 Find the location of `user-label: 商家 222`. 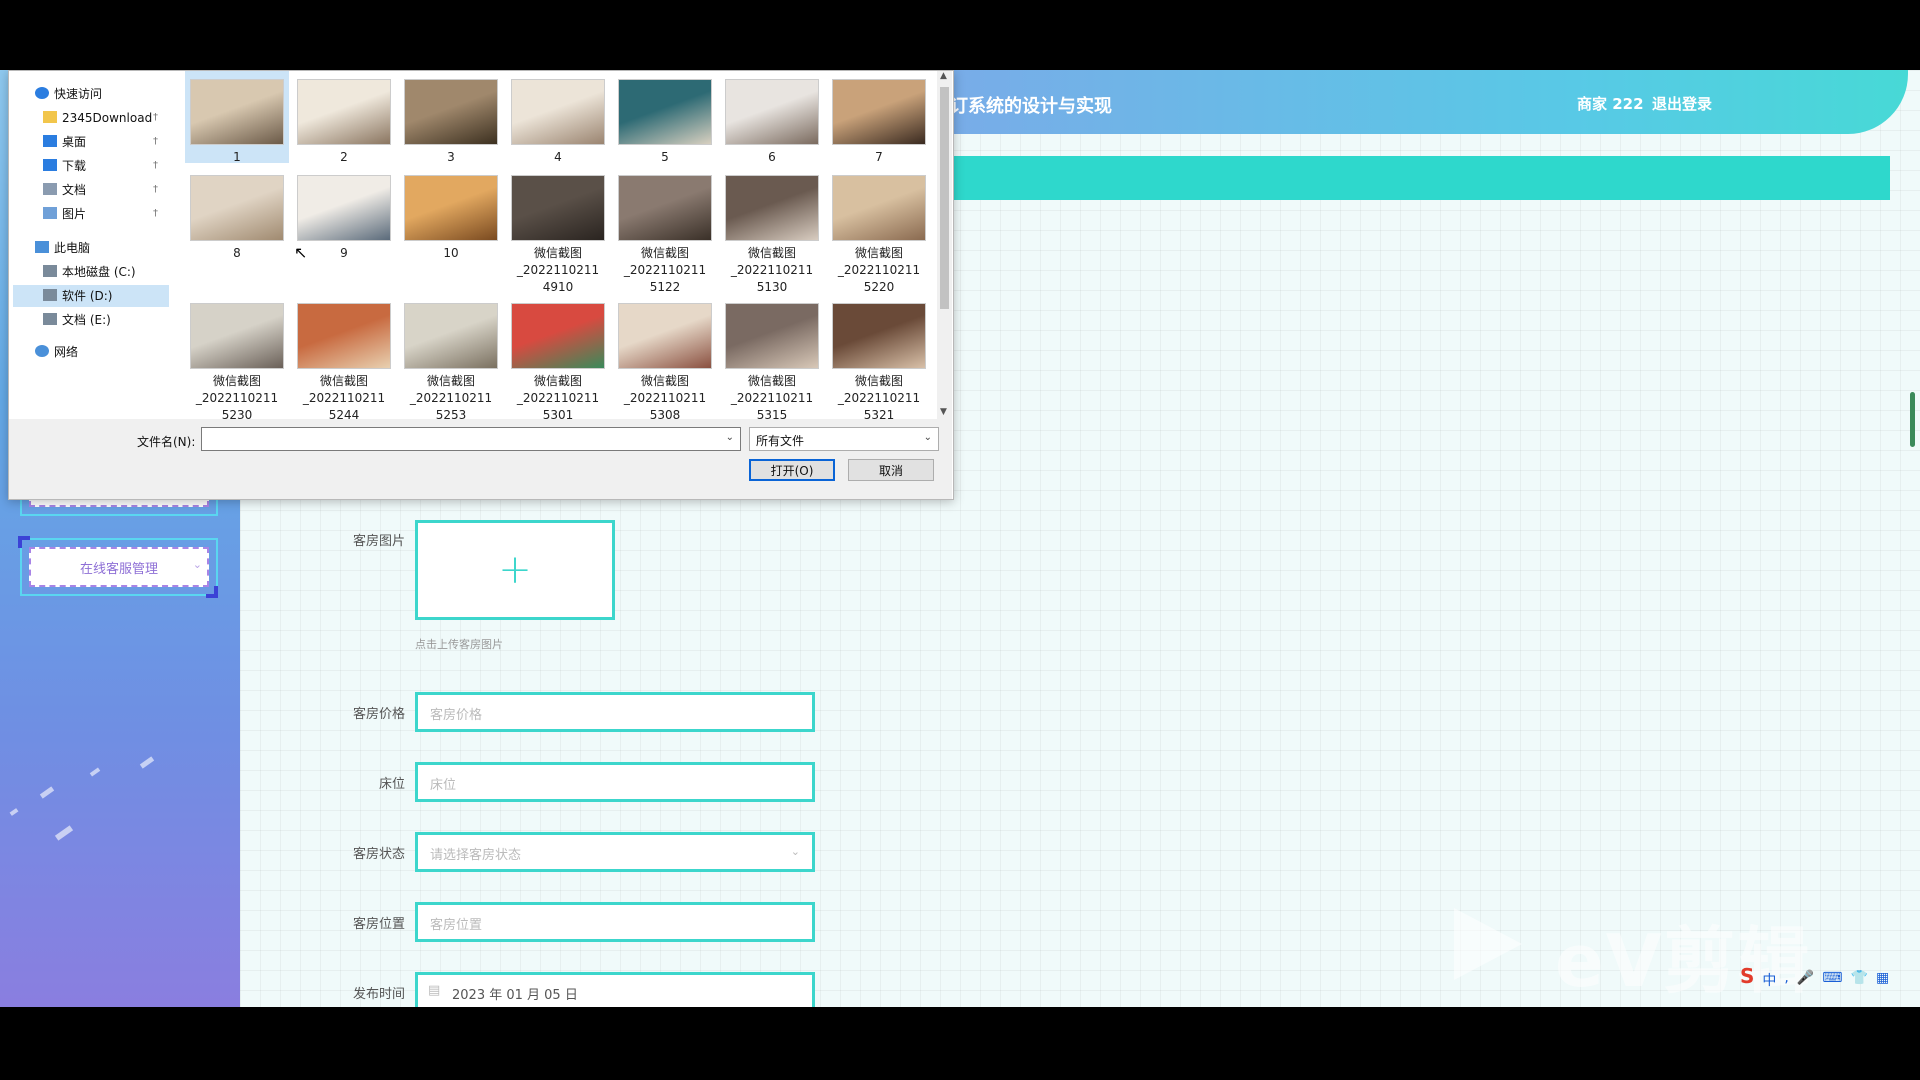

user-label: 商家 222 is located at coordinates (1610, 104).